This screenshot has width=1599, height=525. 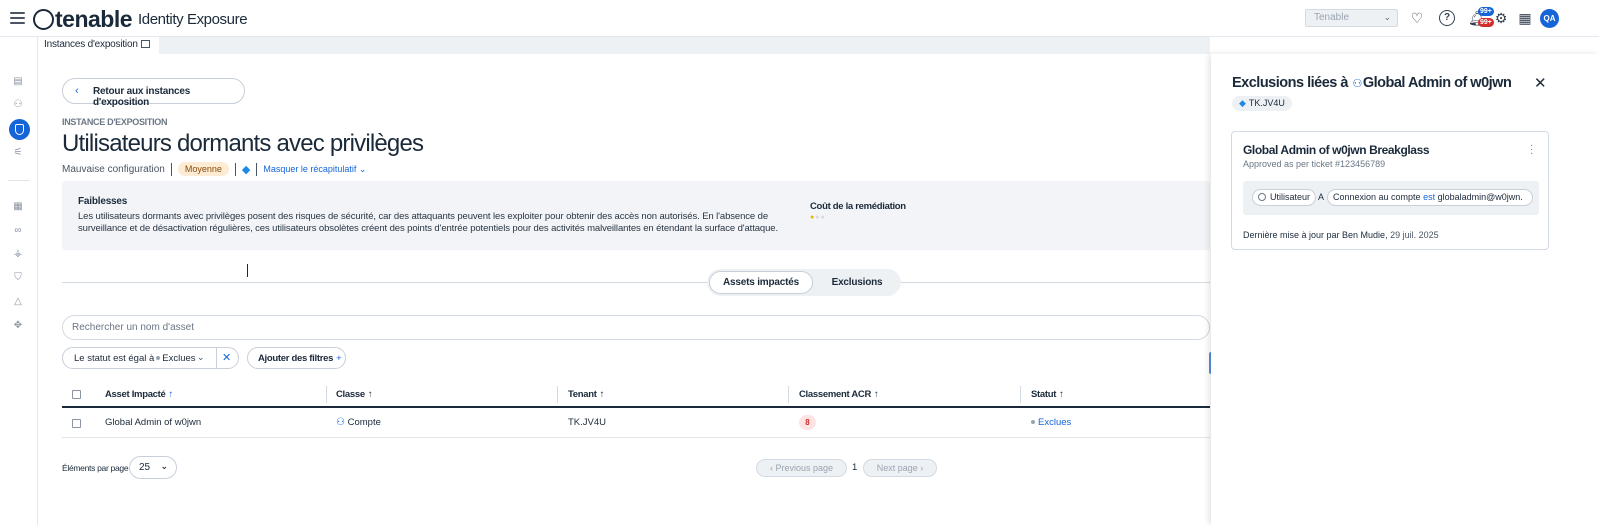 I want to click on current-page: 1, so click(x=855, y=467).